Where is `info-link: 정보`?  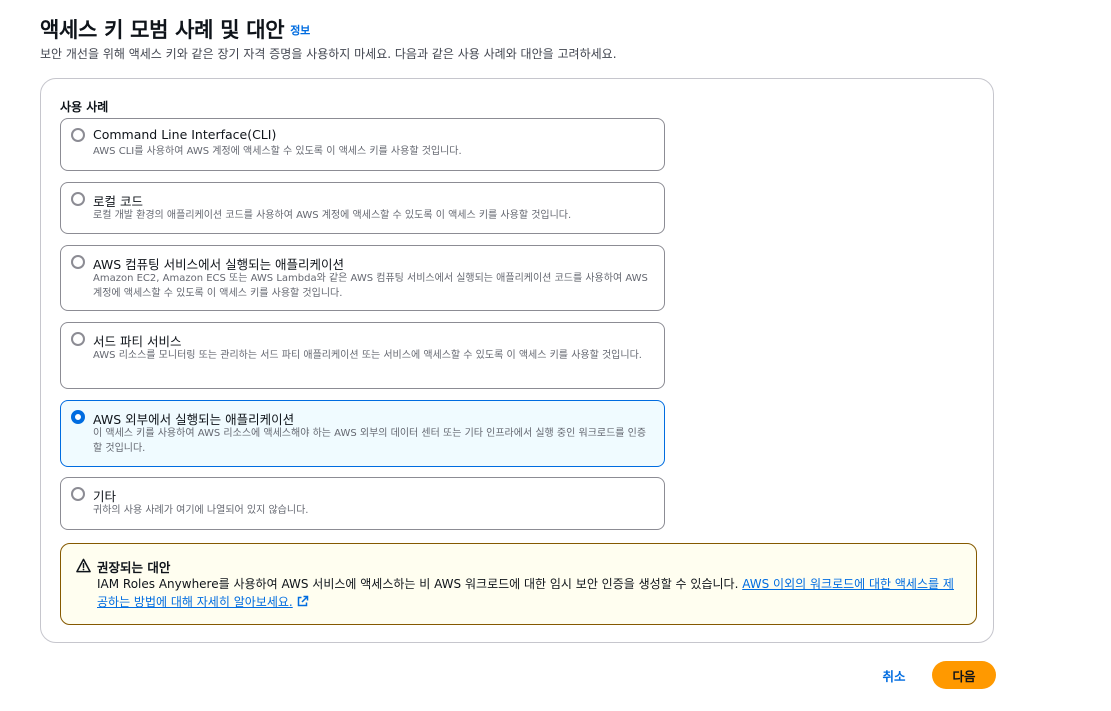
info-link: 정보 is located at coordinates (300, 30).